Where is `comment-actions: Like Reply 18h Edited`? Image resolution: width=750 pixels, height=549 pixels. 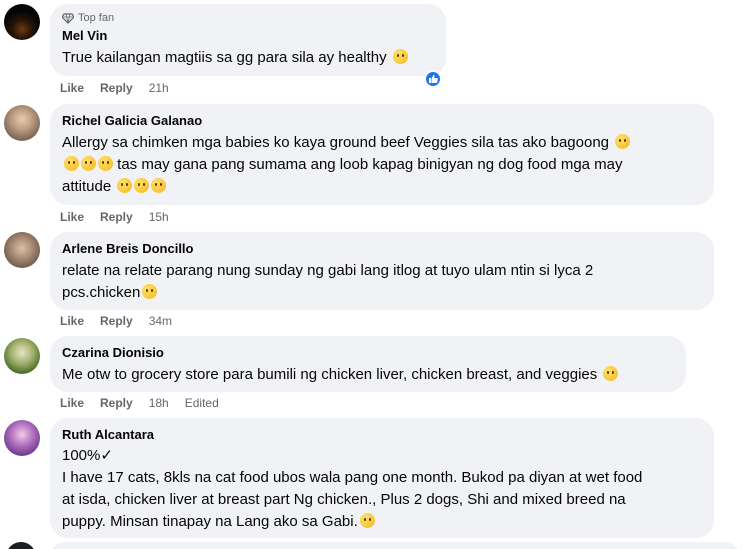
comment-actions: Like Reply 18h Edited is located at coordinates (139, 403).